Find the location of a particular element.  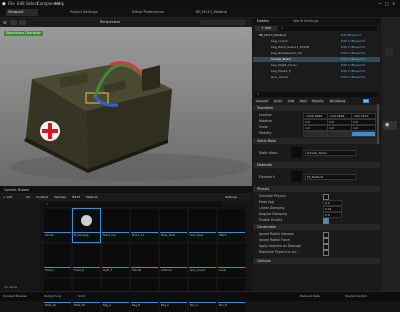

maximize-icon: □ is located at coordinates (387, 3).